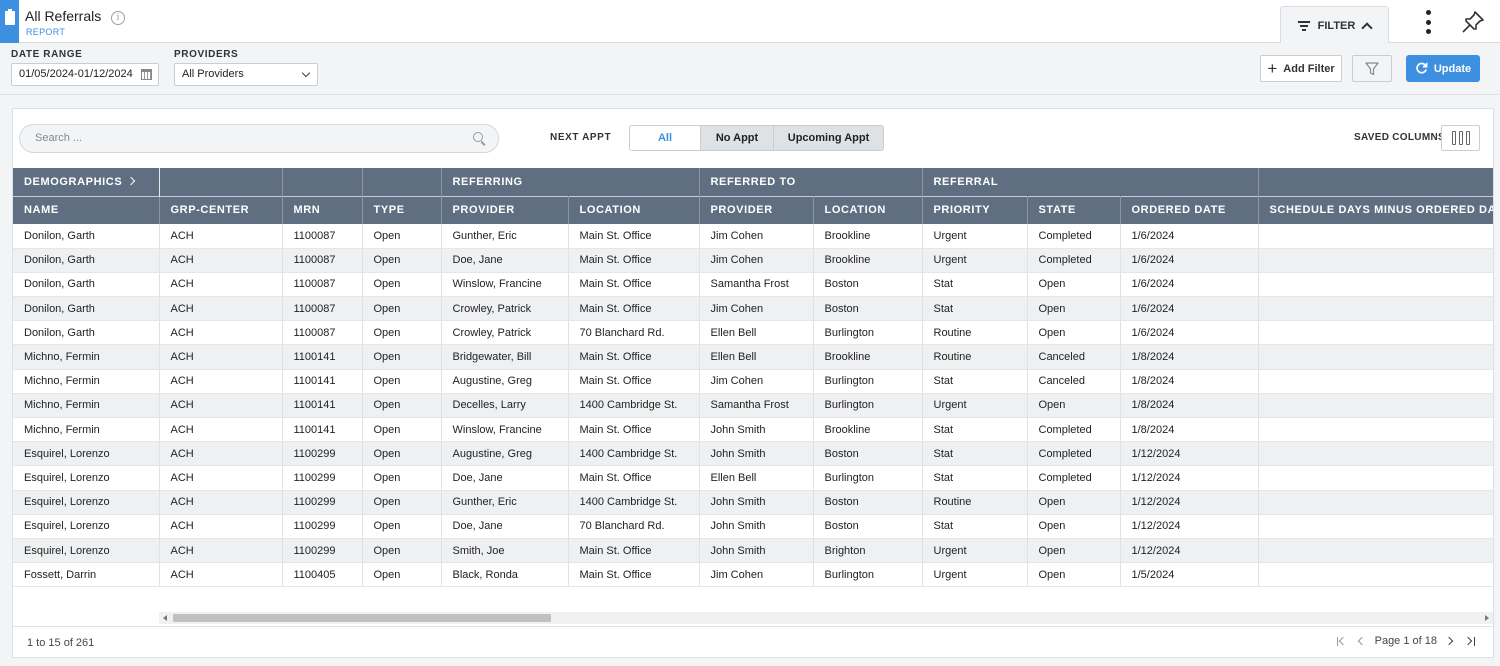 The height and width of the screenshot is (666, 1500). I want to click on first-page-icon, so click(1341, 641).